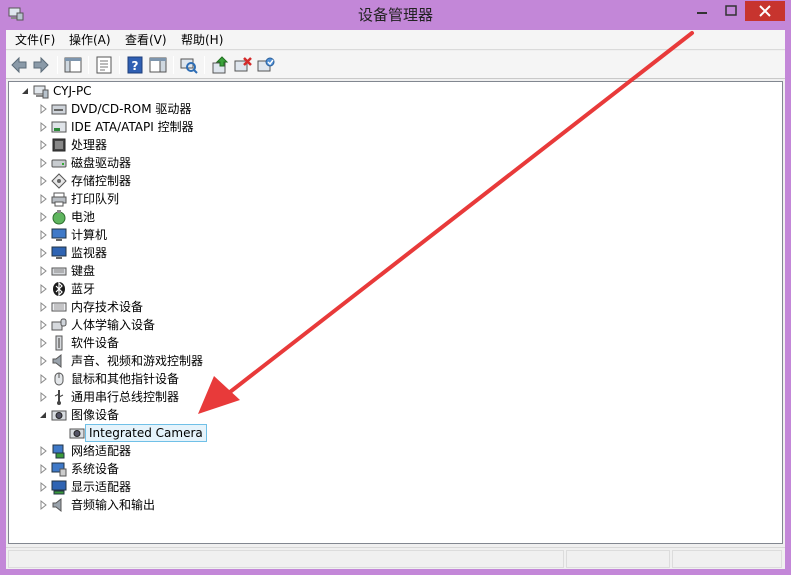  What do you see at coordinates (59, 397) in the screenshot?
I see `usb-icon` at bounding box center [59, 397].